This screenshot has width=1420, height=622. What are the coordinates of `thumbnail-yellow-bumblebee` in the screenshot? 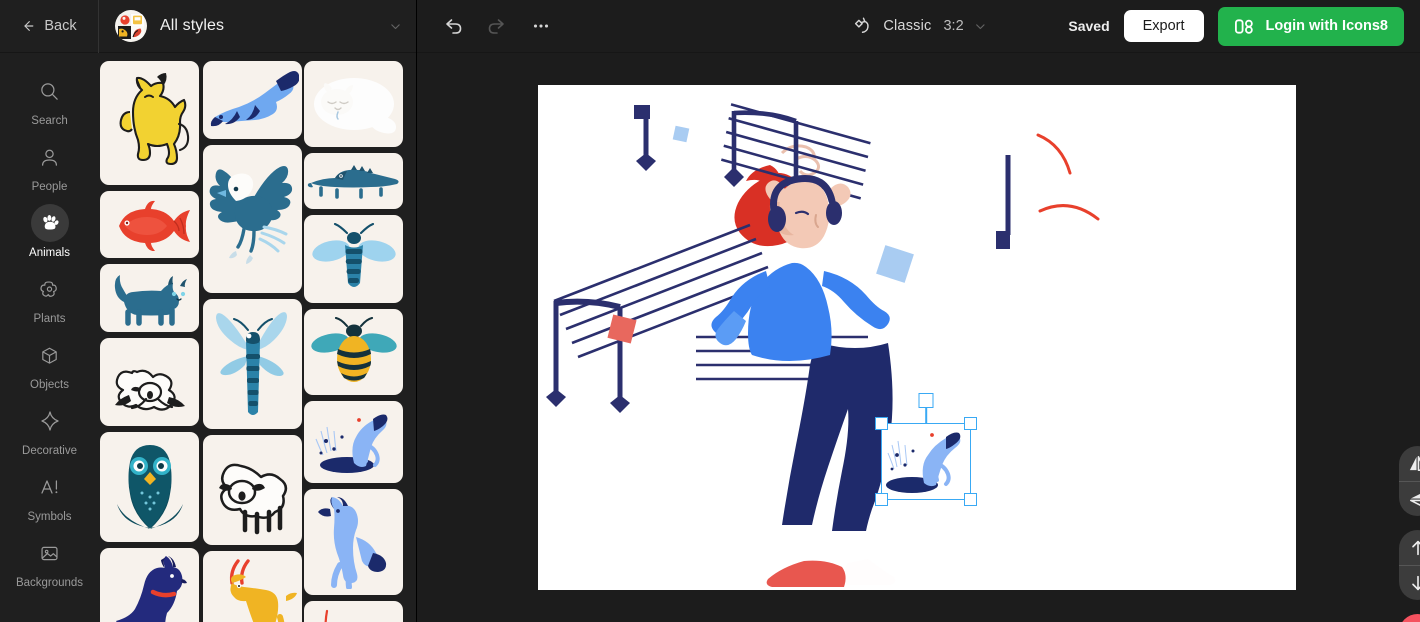 It's located at (353, 352).